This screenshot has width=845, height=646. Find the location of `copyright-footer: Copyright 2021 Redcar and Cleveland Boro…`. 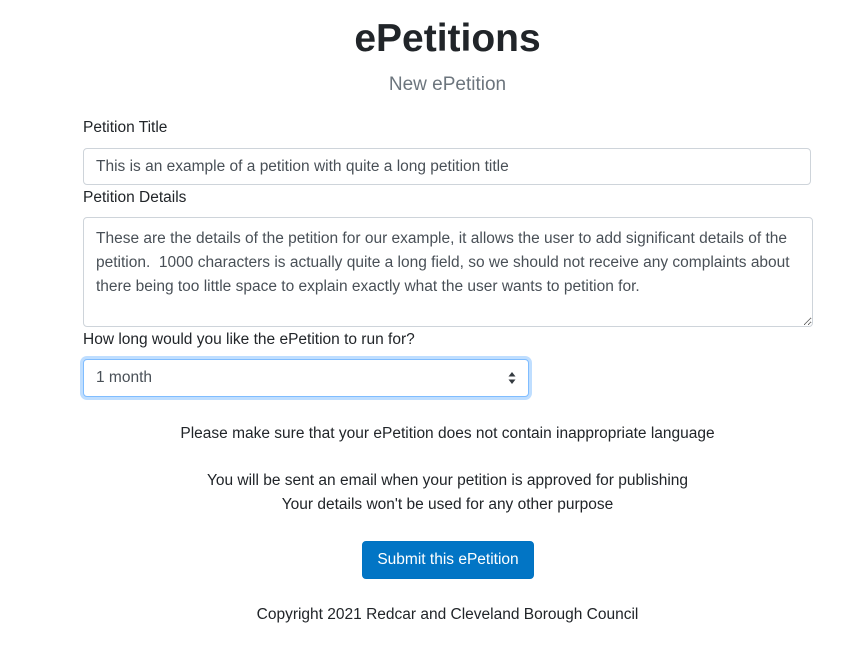

copyright-footer: Copyright 2021 Redcar and Cleveland Boro… is located at coordinates (447, 614).